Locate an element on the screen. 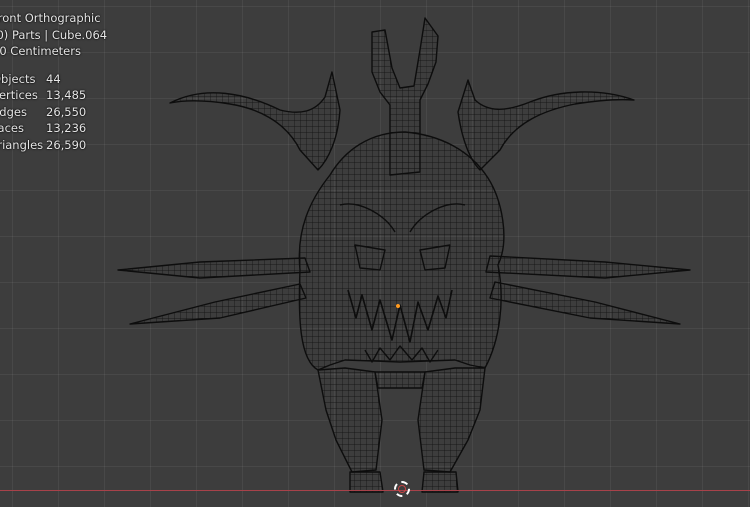  stat-objects: Objects 44 is located at coordinates (30, 78).